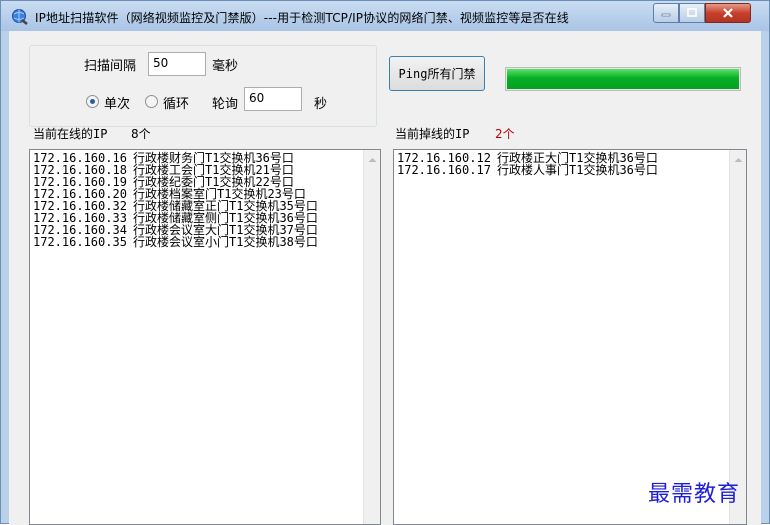  I want to click on minimize-icon, so click(666, 15).